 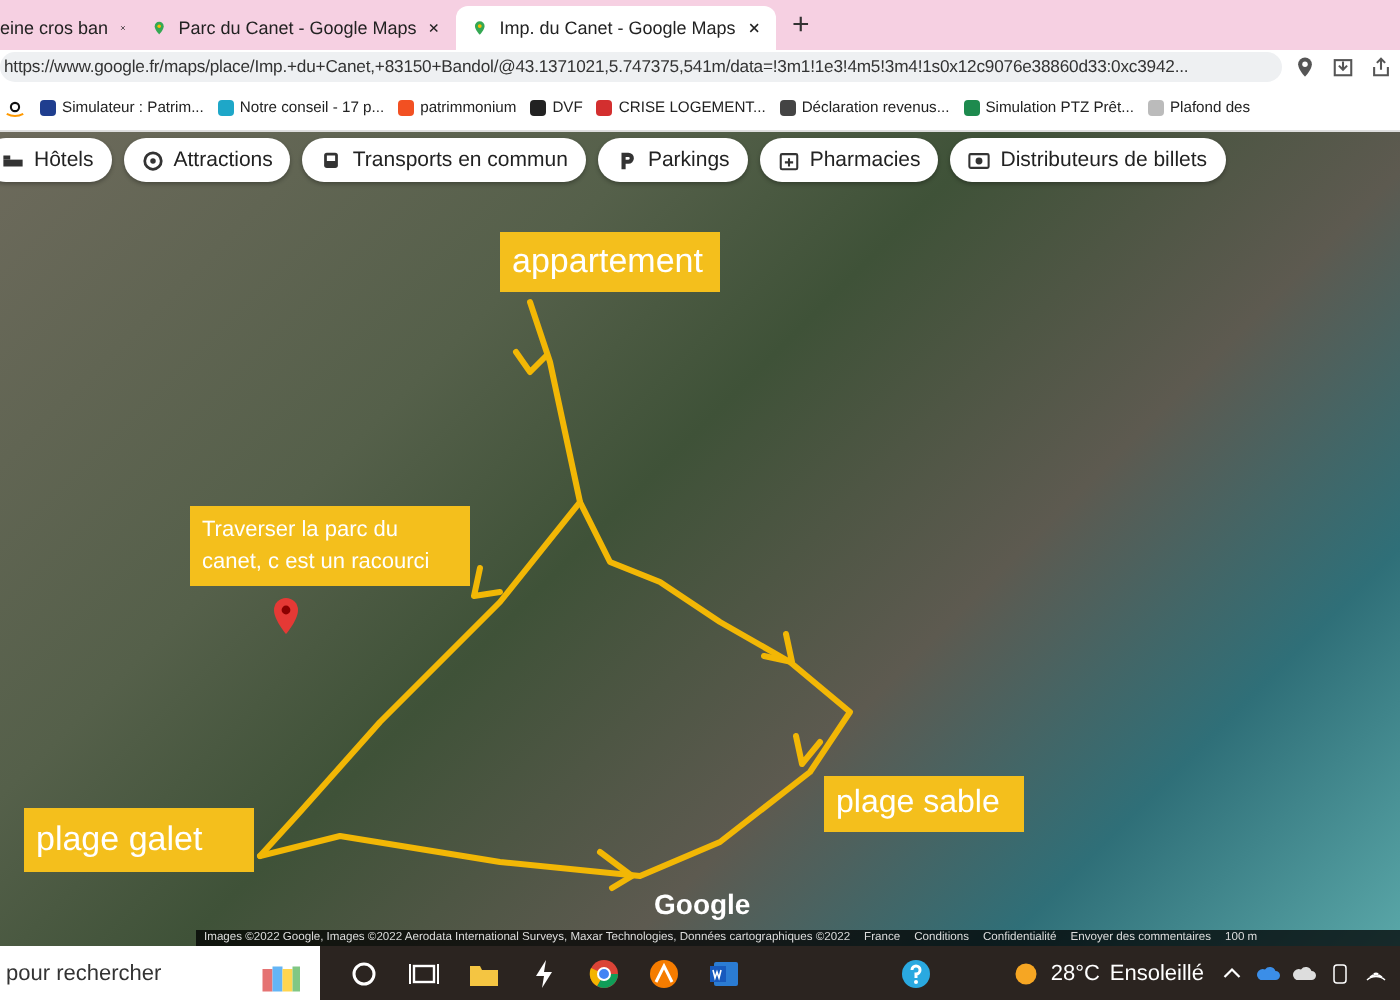 What do you see at coordinates (724, 974) in the screenshot?
I see `word-icon` at bounding box center [724, 974].